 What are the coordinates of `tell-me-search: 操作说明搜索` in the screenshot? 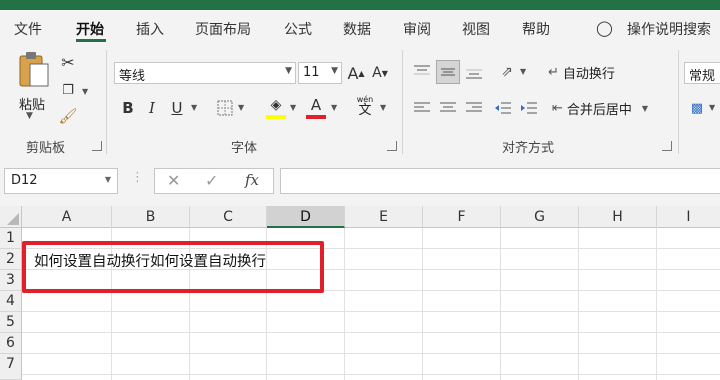 It's located at (669, 29).